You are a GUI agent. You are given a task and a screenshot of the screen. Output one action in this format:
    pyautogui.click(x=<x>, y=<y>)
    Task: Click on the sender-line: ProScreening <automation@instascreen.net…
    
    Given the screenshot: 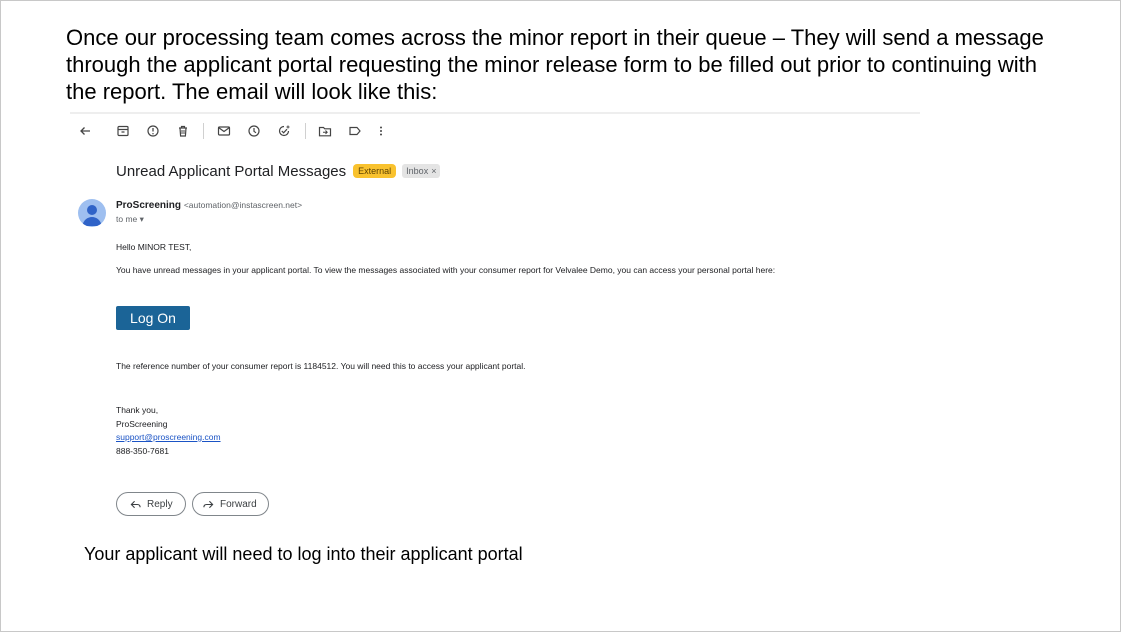 What is the action you would take?
    pyautogui.click(x=209, y=205)
    